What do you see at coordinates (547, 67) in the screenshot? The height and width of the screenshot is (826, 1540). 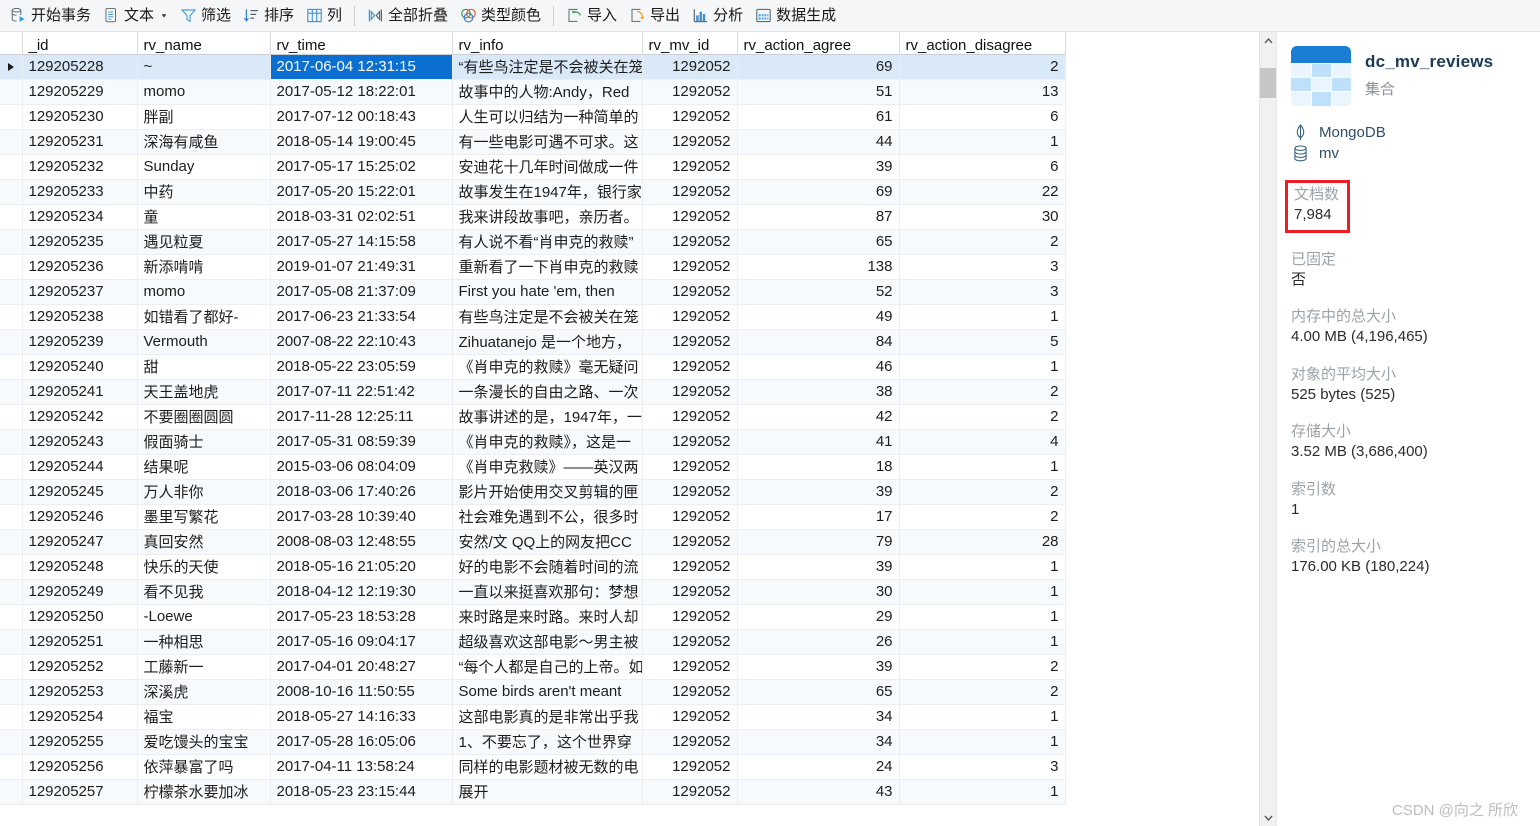 I see `cell-rv_info: “有些鸟注定是不会被关在笼` at bounding box center [547, 67].